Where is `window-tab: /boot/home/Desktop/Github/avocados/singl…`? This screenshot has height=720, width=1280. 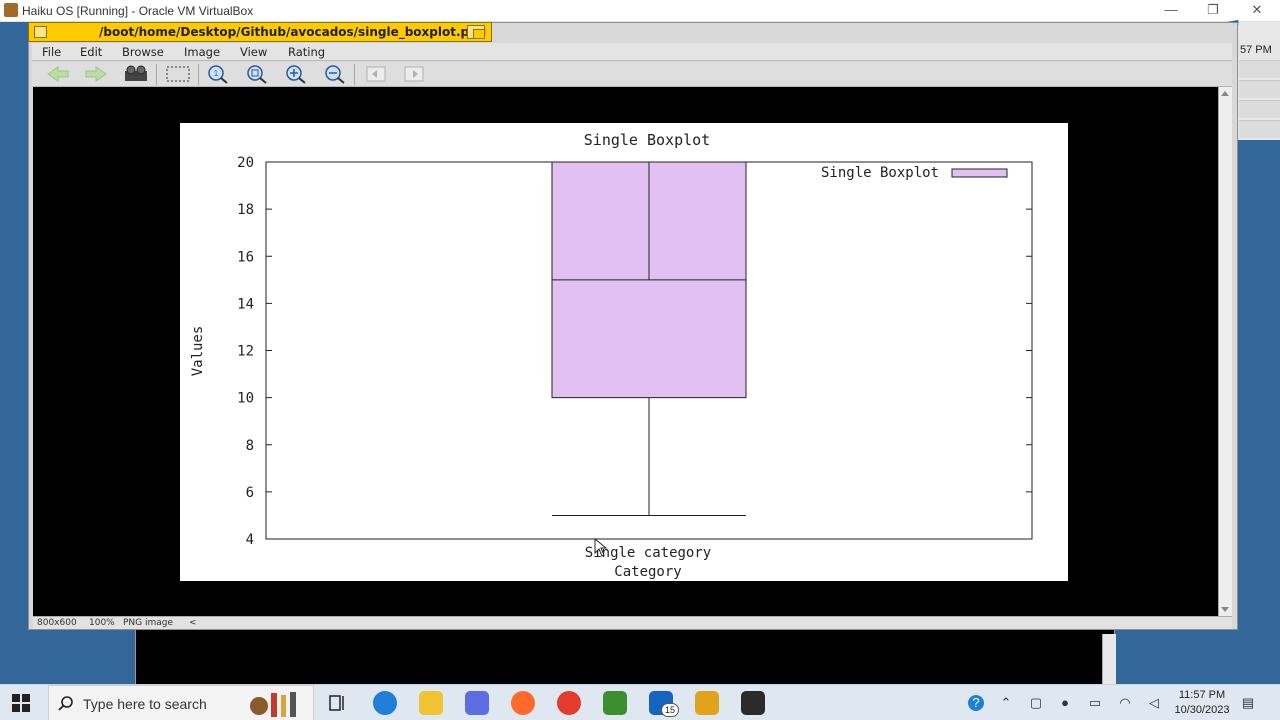
window-tab: /boot/home/Desktop/Github/avocados/singl… is located at coordinates (260, 32).